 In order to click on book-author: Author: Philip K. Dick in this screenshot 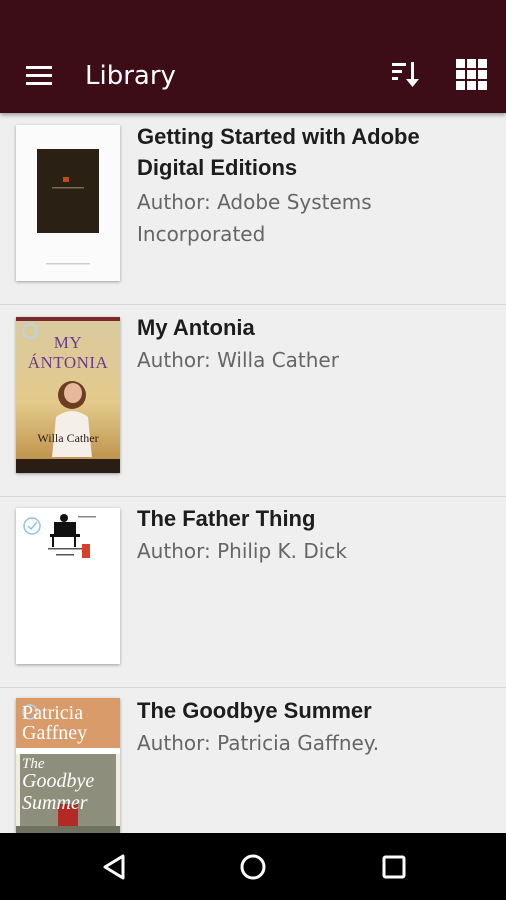, I will do `click(242, 551)`.